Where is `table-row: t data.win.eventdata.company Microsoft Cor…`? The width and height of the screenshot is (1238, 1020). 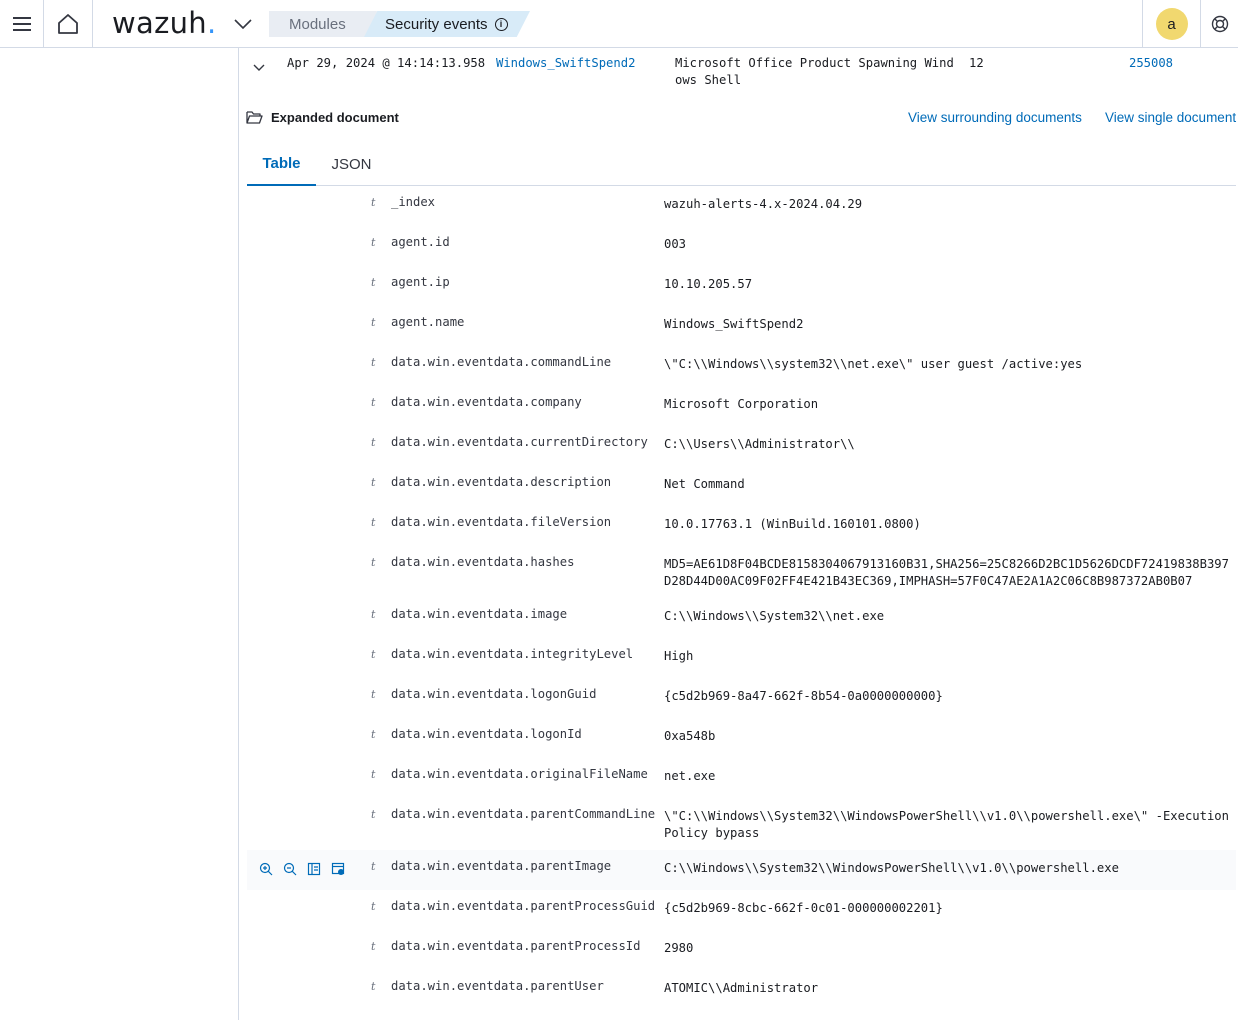
table-row: t data.win.eventdata.company Microsoft Cor… is located at coordinates (741, 406).